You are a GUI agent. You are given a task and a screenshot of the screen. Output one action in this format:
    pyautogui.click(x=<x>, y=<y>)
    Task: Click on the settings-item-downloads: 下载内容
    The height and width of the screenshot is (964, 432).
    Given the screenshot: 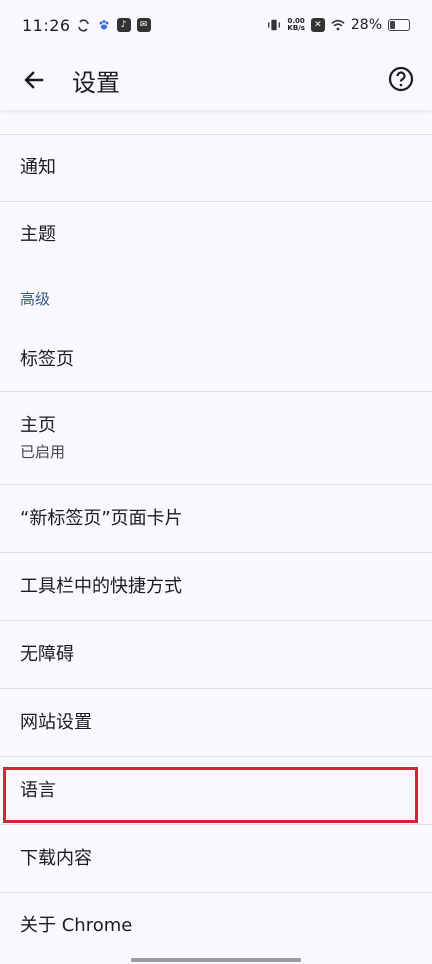 What is the action you would take?
    pyautogui.click(x=216, y=858)
    